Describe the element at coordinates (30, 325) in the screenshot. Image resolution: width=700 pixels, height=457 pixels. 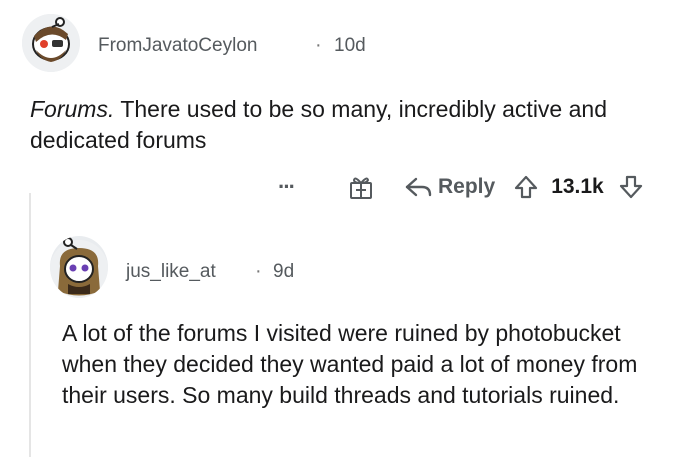
I see `thread-collapse-line` at that location.